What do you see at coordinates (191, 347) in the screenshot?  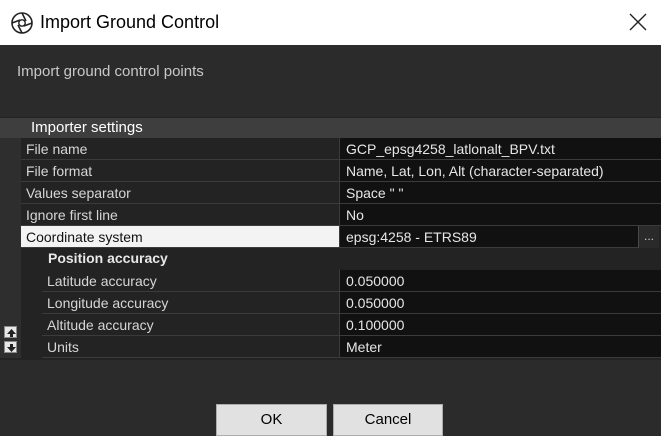 I see `property-label: Units` at bounding box center [191, 347].